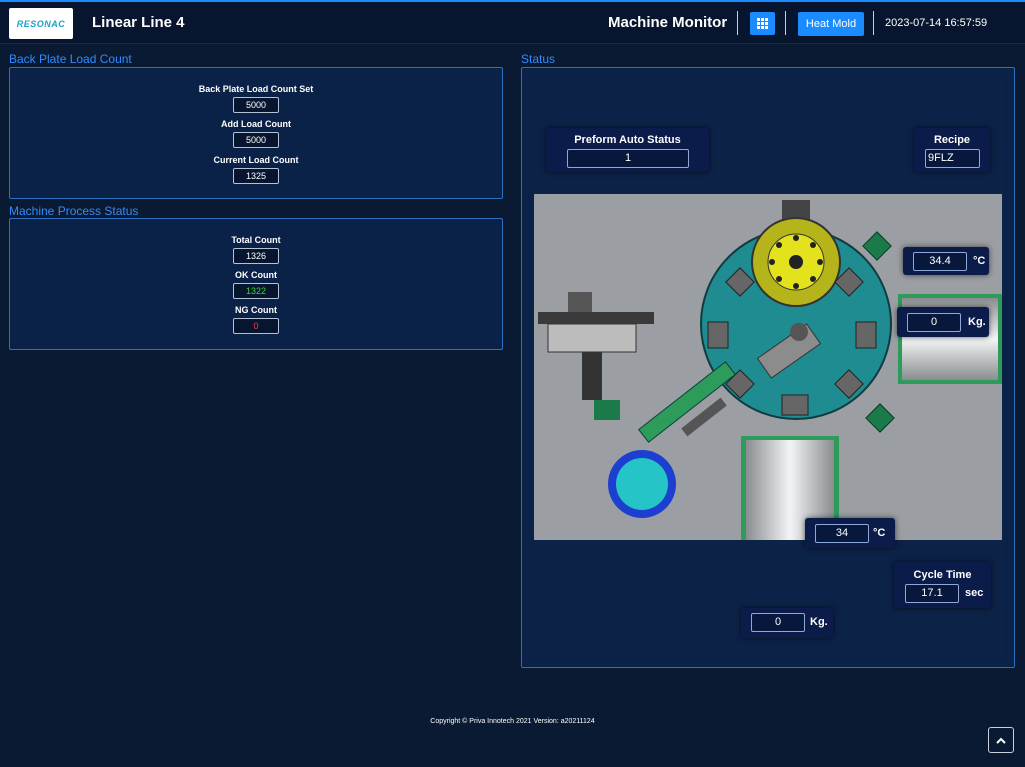 Image resolution: width=1025 pixels, height=767 pixels. What do you see at coordinates (668, 22) in the screenshot?
I see `page-title: Machine Monitor` at bounding box center [668, 22].